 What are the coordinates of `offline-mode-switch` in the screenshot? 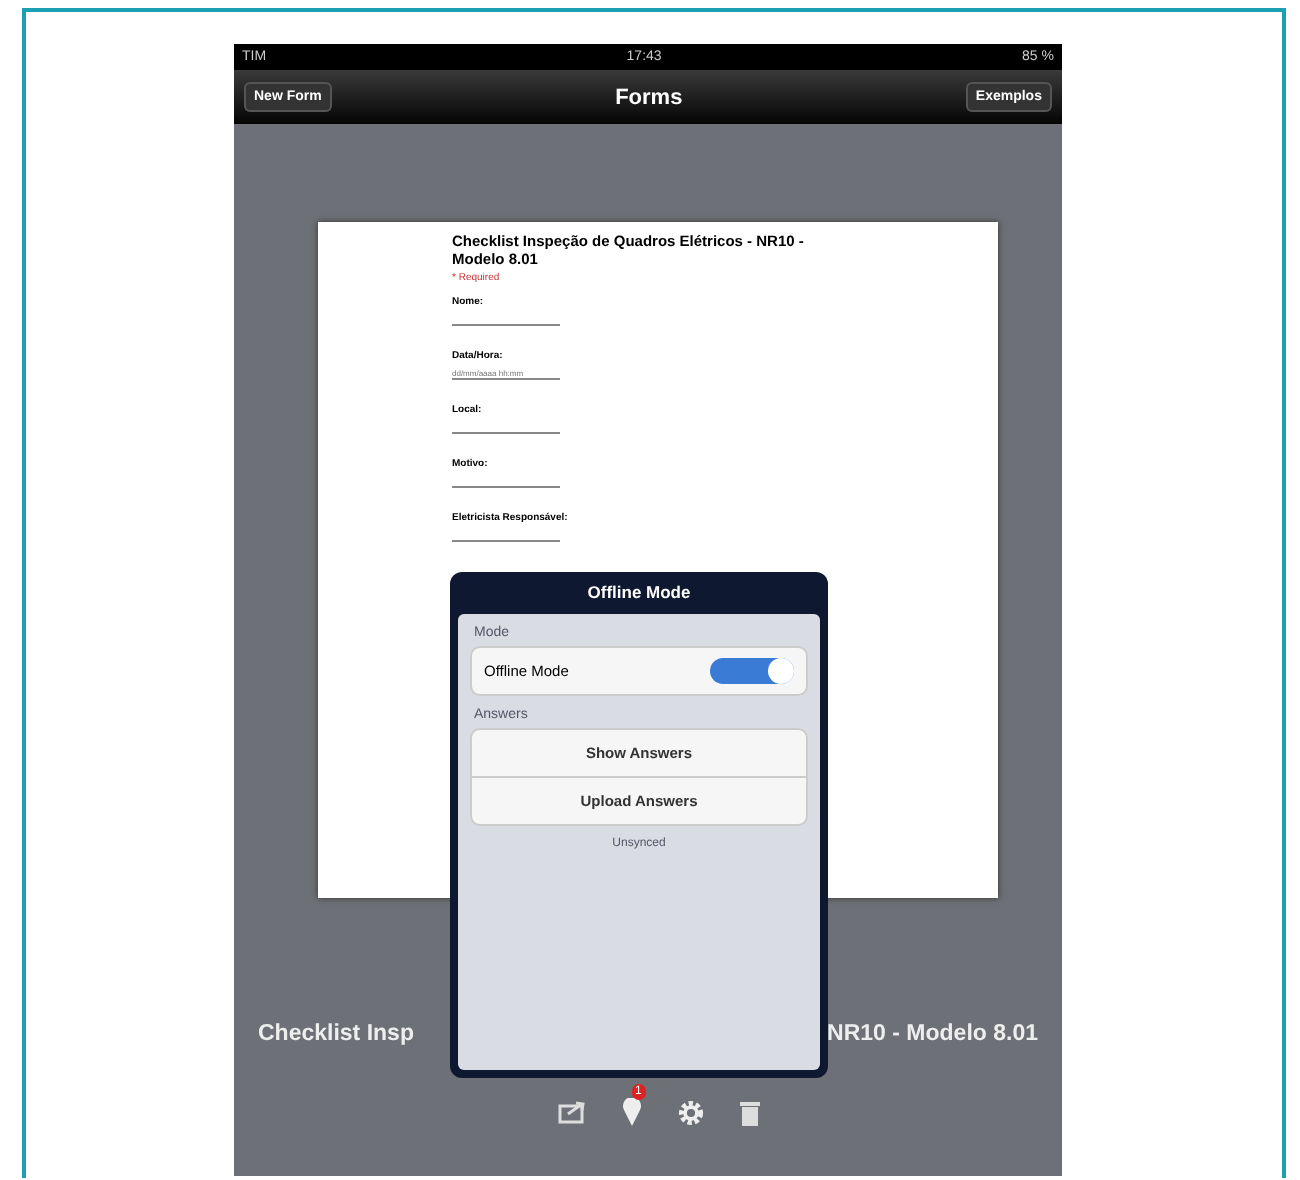 It's located at (752, 671).